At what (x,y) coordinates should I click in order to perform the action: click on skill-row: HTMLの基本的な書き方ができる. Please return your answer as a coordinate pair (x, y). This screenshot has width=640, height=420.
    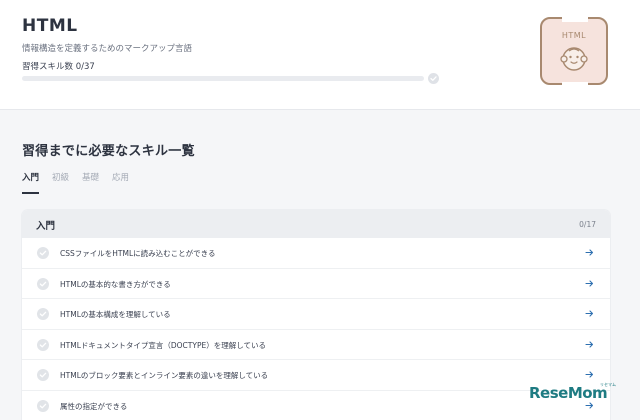
    Looking at the image, I should click on (316, 284).